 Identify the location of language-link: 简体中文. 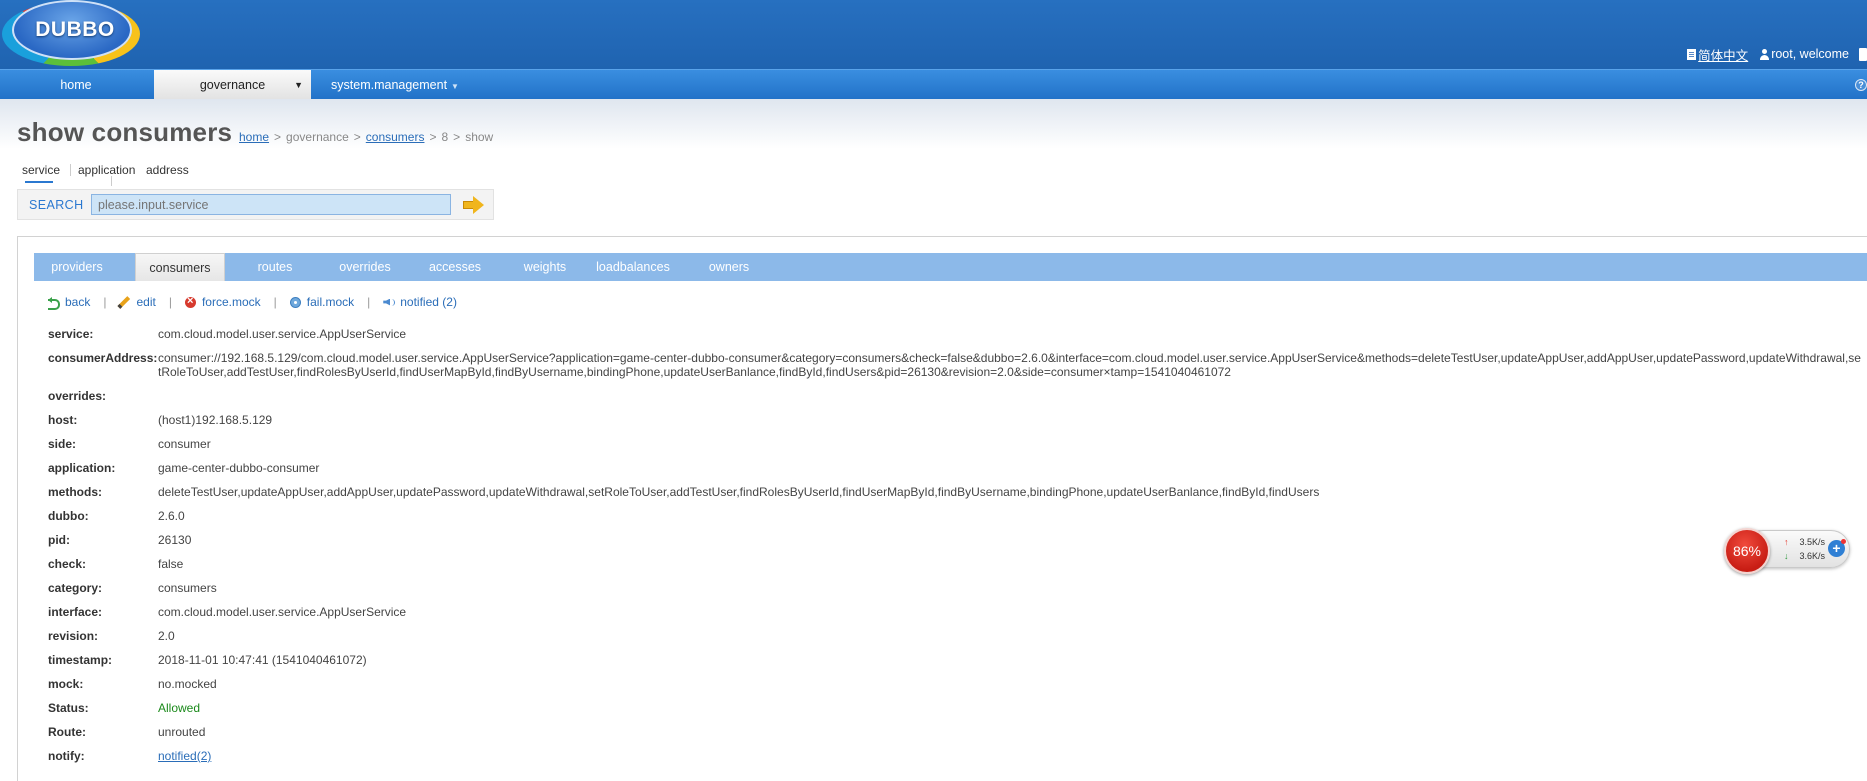
(1717, 54).